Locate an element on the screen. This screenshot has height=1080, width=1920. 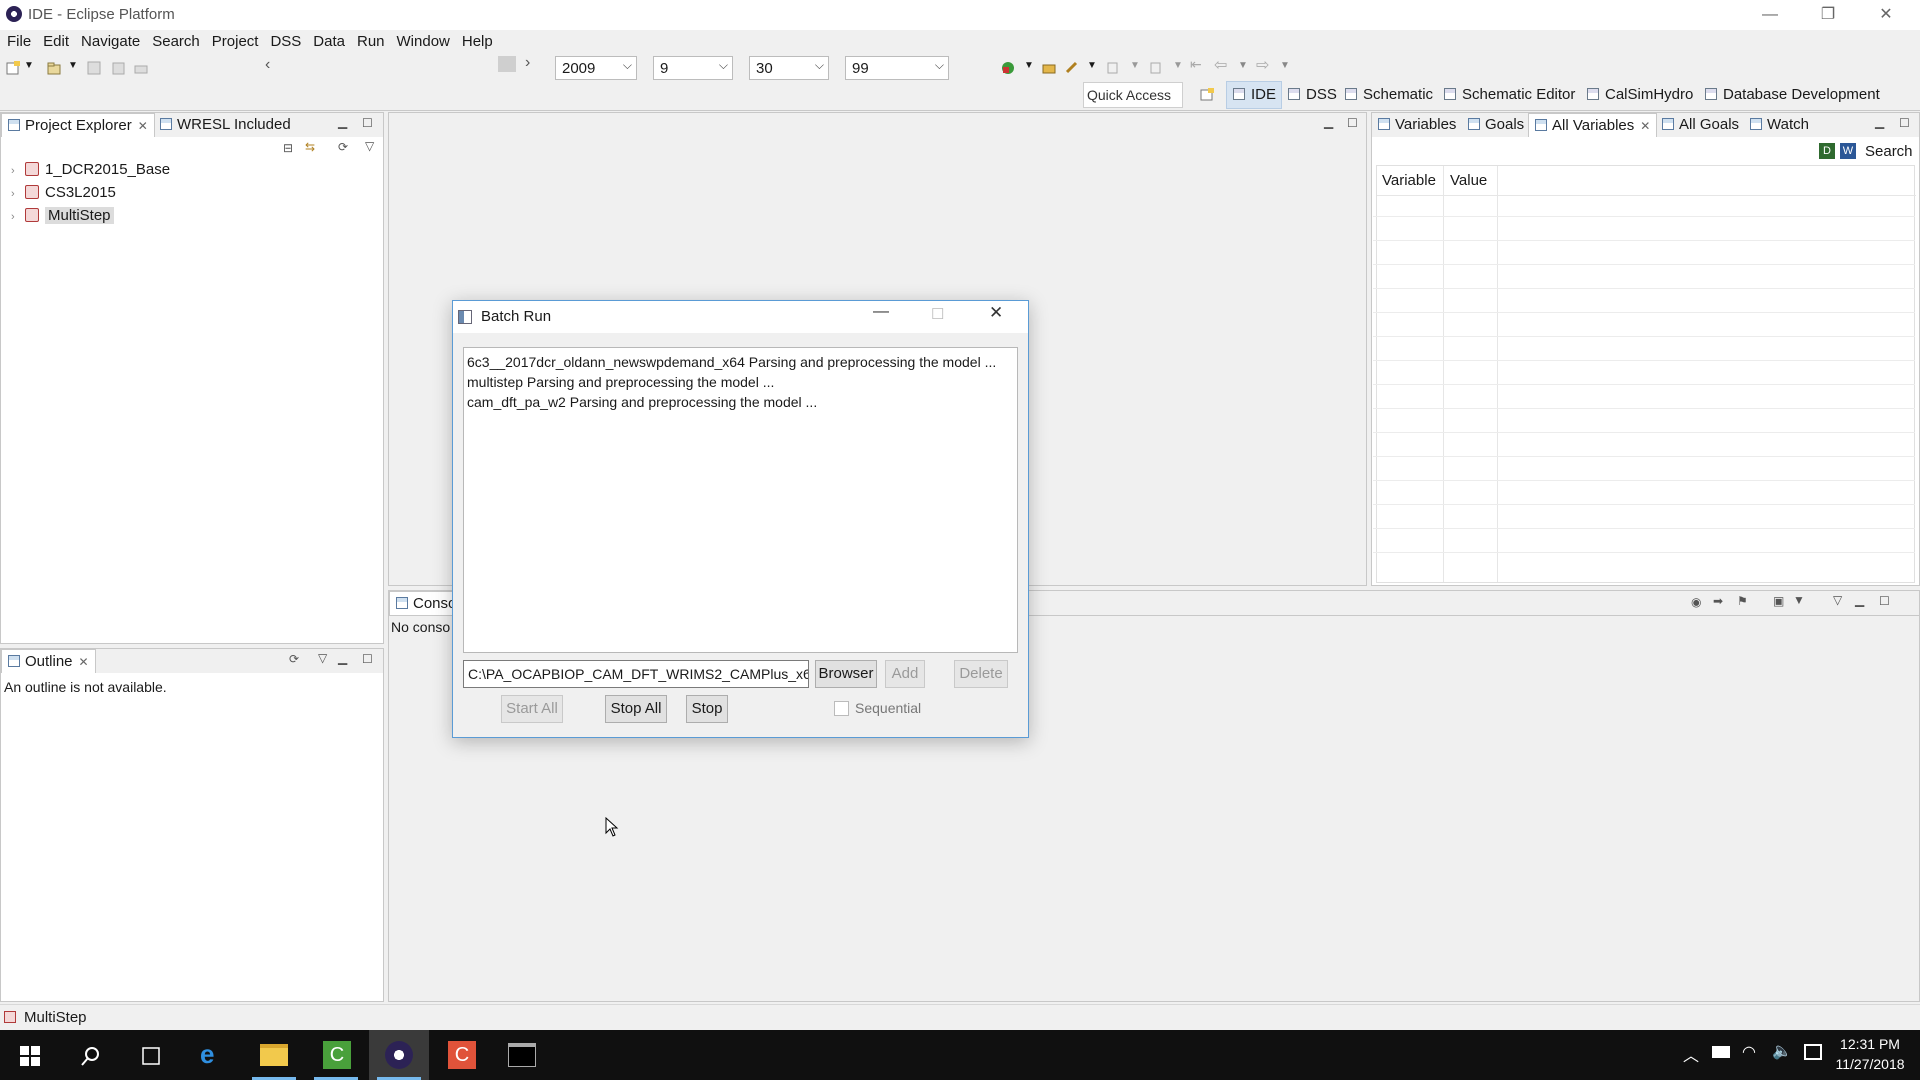
list-item: › MultiStep is located at coordinates (62, 218).